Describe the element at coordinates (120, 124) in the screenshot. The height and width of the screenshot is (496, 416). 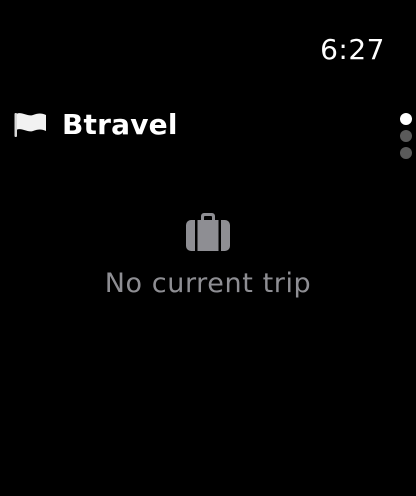
I see `app-title: Btravel` at that location.